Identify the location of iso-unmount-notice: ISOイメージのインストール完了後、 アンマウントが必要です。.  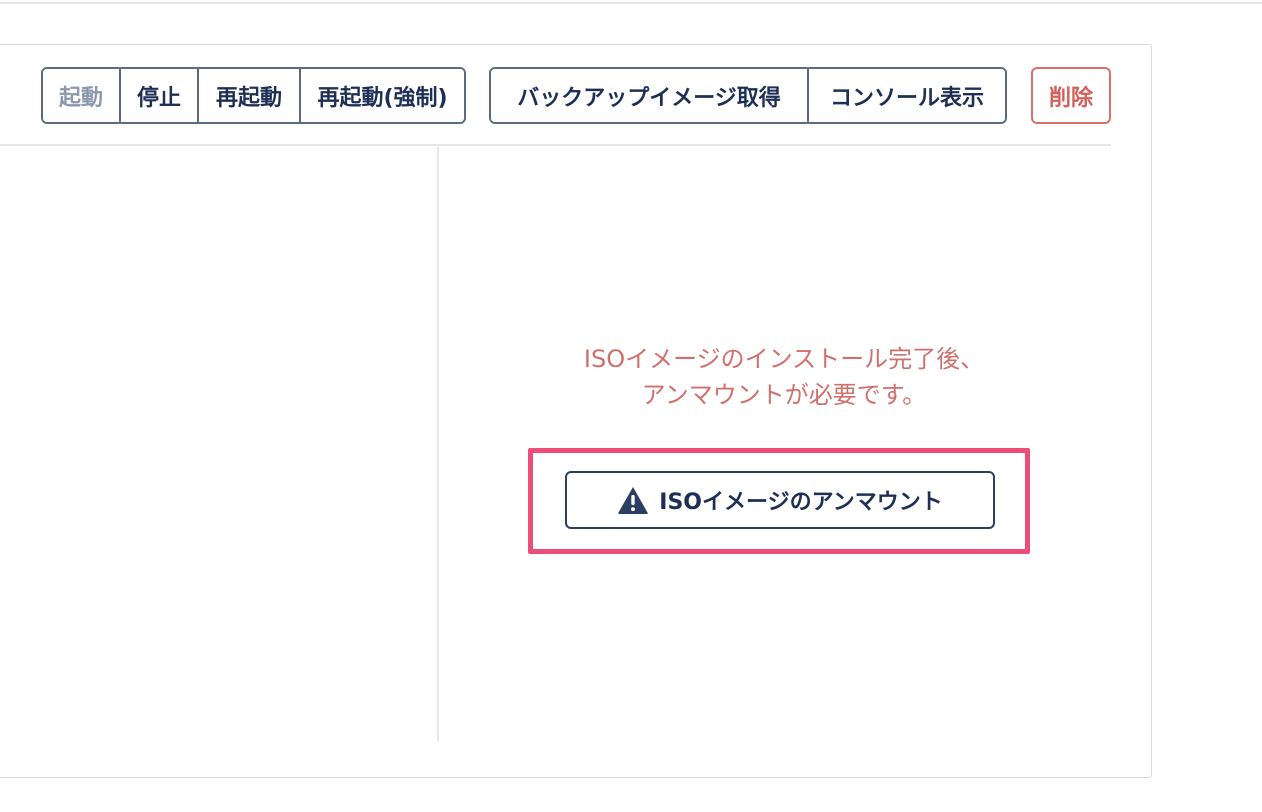
(784, 377).